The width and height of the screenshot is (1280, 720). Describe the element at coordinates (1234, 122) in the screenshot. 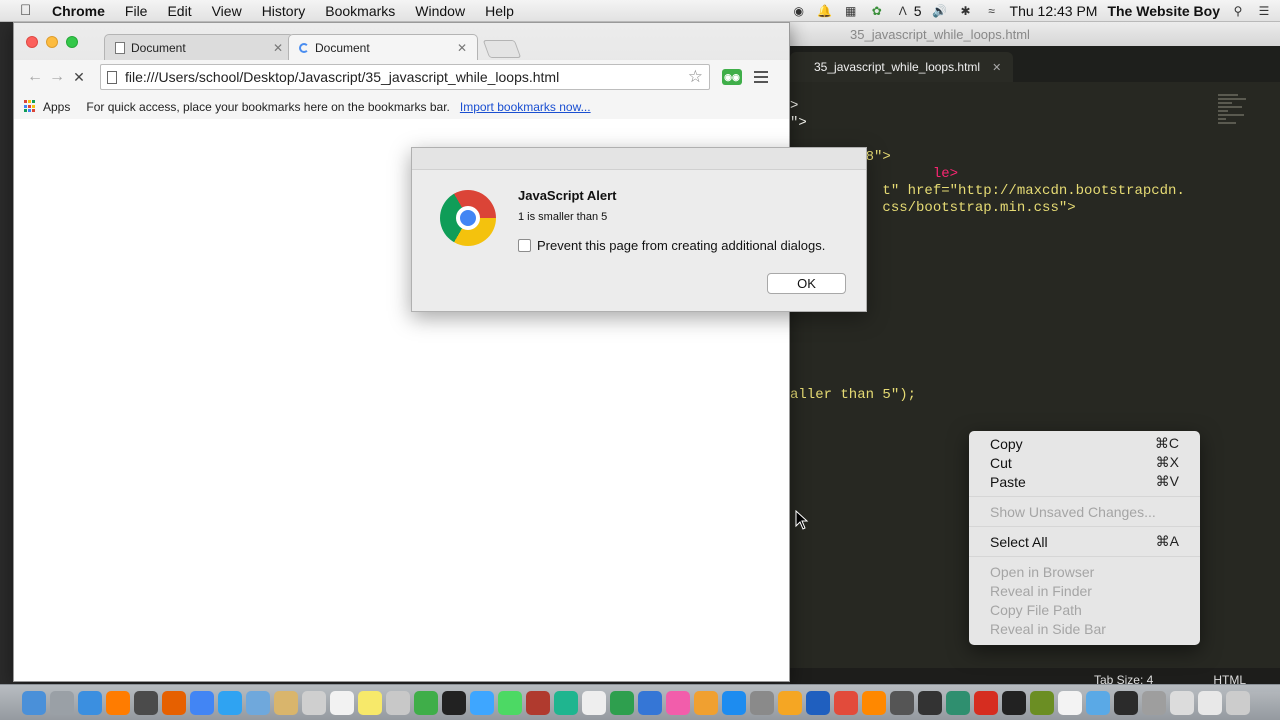

I see `minimap` at that location.